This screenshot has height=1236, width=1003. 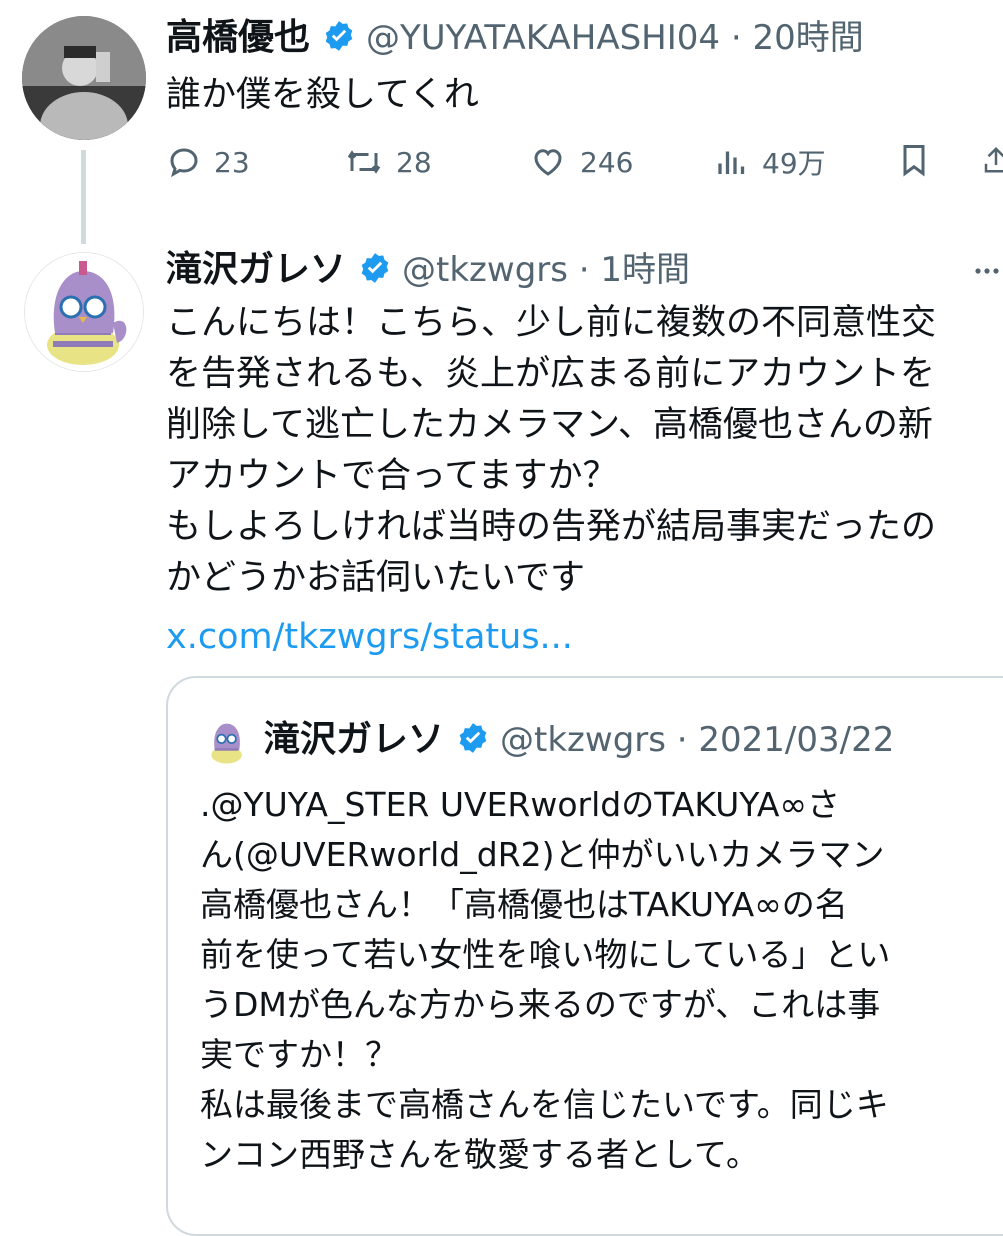 I want to click on avatar-takahashi, so click(x=84, y=78).